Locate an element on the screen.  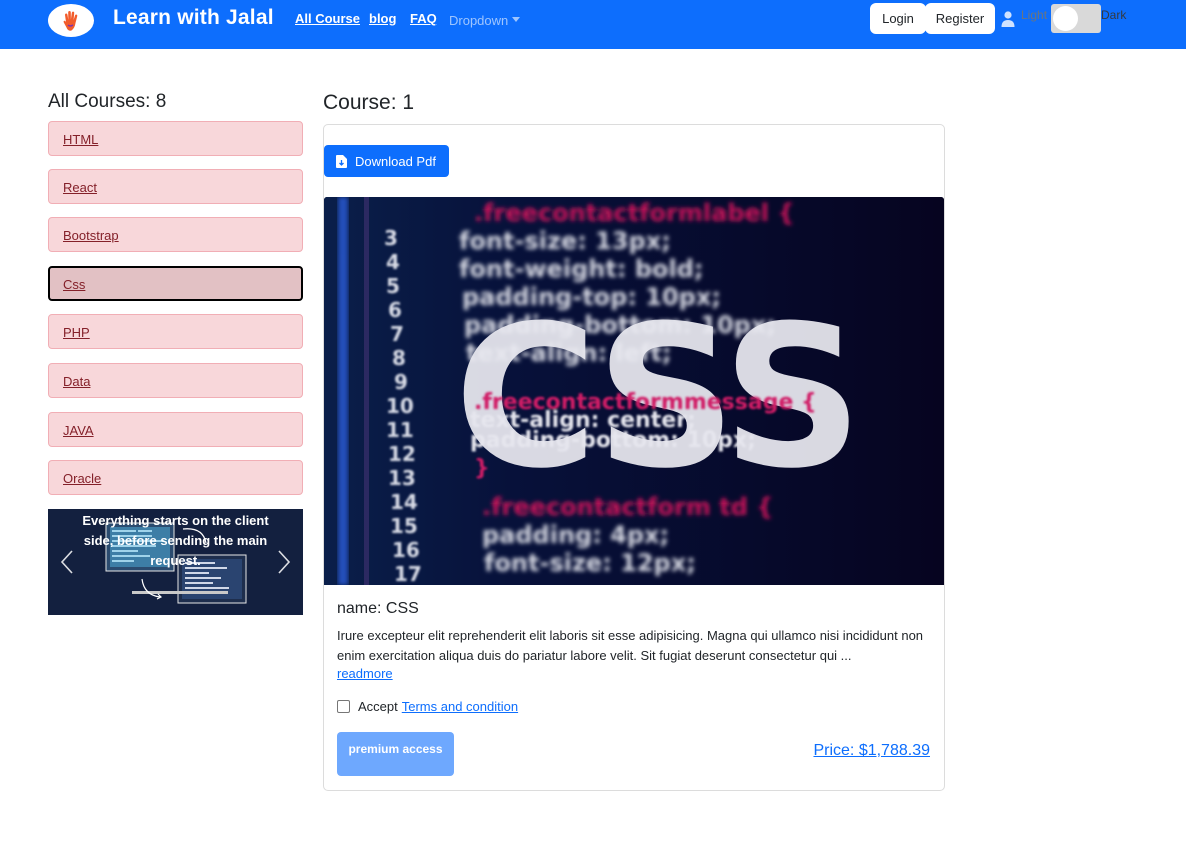
course-item-bootstrap: Bootstrap is located at coordinates (175, 234).